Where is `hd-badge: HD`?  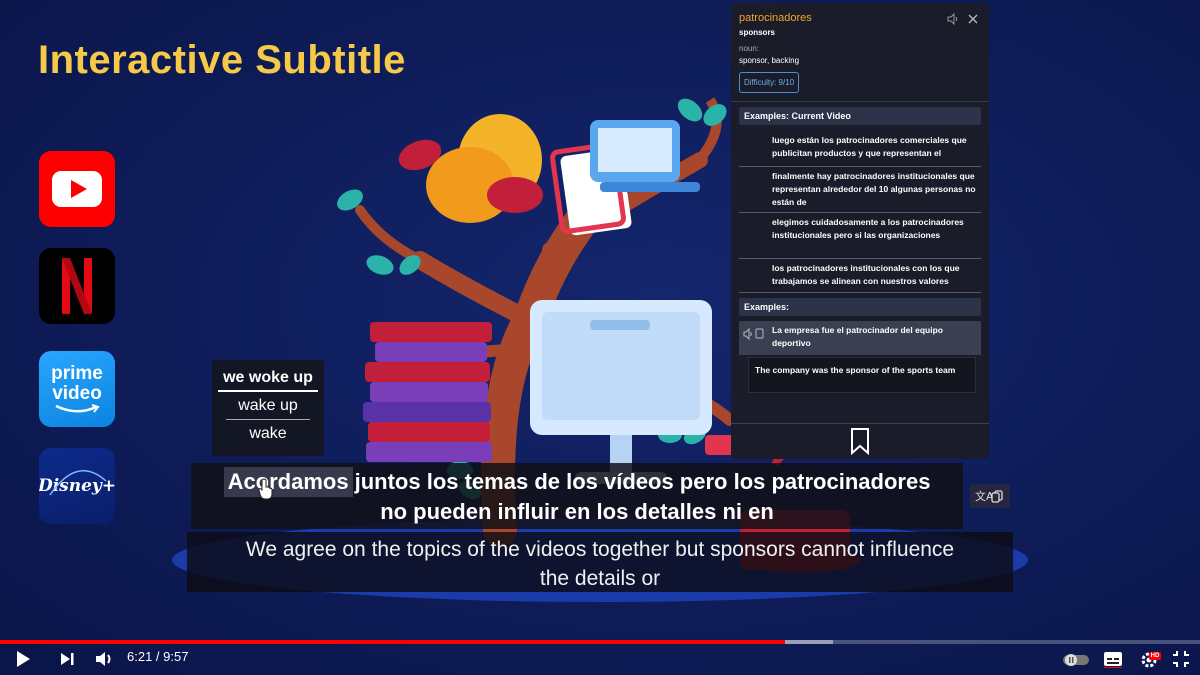
hd-badge: HD is located at coordinates (1155, 656).